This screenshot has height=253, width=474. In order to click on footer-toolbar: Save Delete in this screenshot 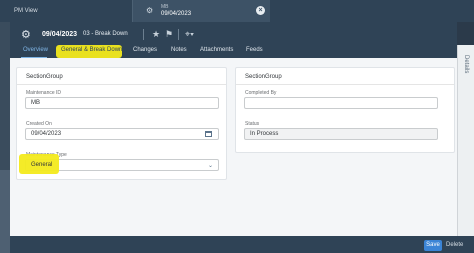, I will do `click(242, 244)`.